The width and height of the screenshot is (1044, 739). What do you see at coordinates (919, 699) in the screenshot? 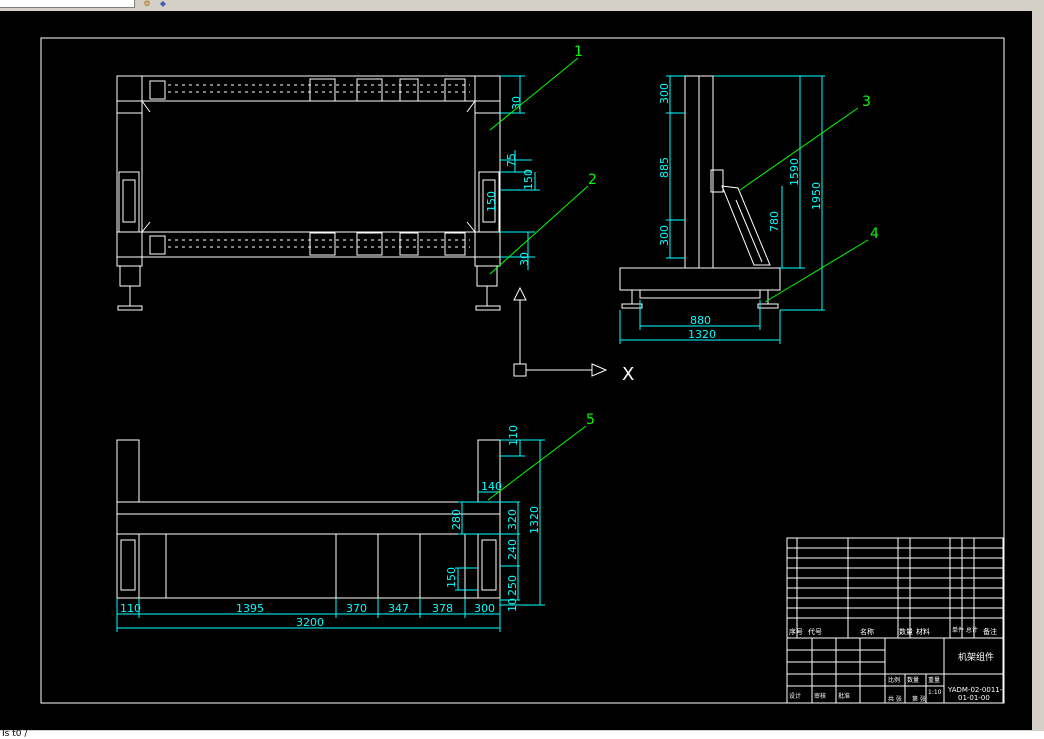
I see `cell: 第 张` at bounding box center [919, 699].